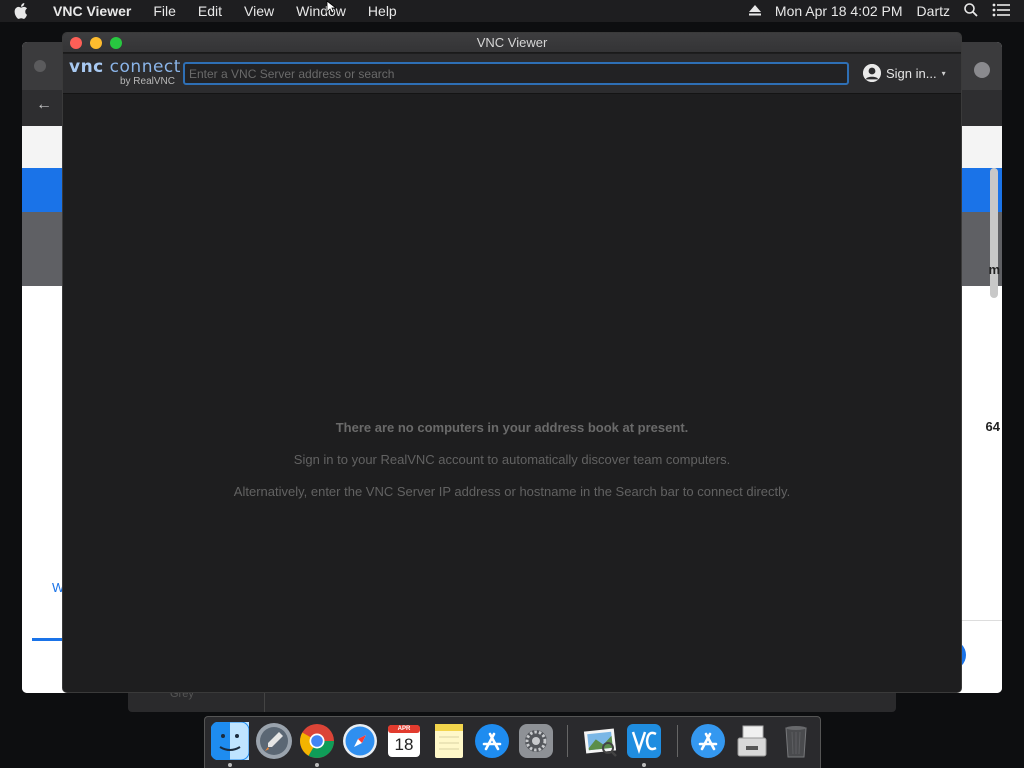 The height and width of the screenshot is (768, 1024). What do you see at coordinates (404, 729) in the screenshot?
I see `calendar-month: APR` at bounding box center [404, 729].